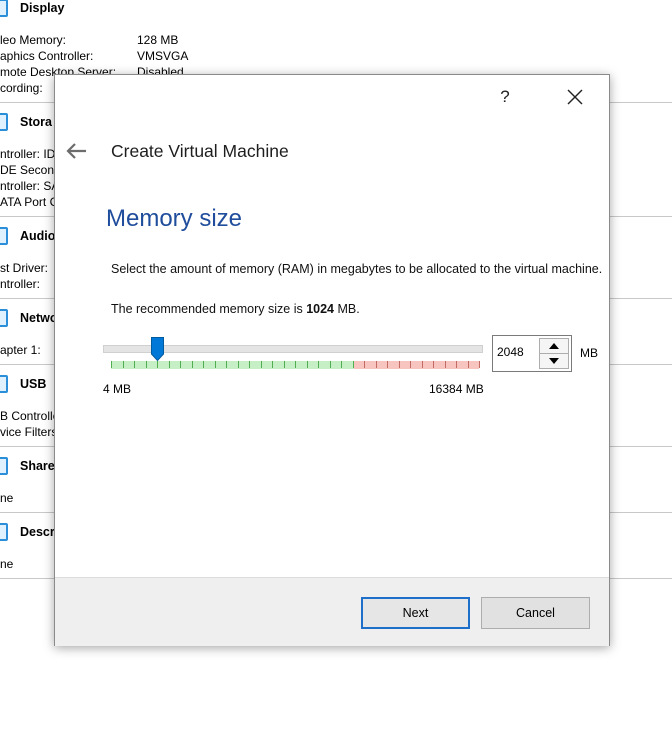  I want to click on cancel-button: Cancel, so click(535, 613).